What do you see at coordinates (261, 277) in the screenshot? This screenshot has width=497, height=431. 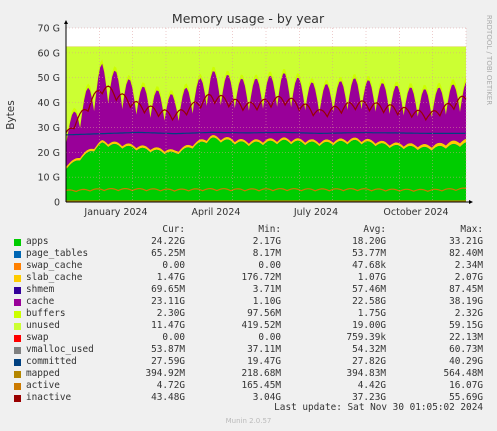 I see `legend-value-min: 176.72M` at bounding box center [261, 277].